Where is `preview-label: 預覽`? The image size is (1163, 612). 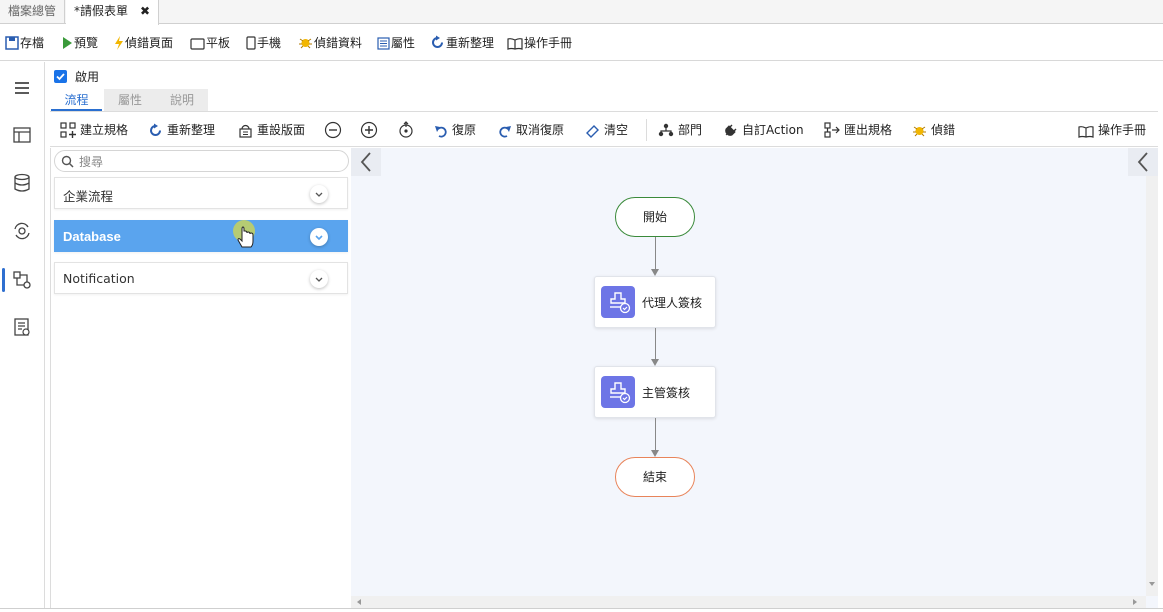
preview-label: 預覽 is located at coordinates (86, 43).